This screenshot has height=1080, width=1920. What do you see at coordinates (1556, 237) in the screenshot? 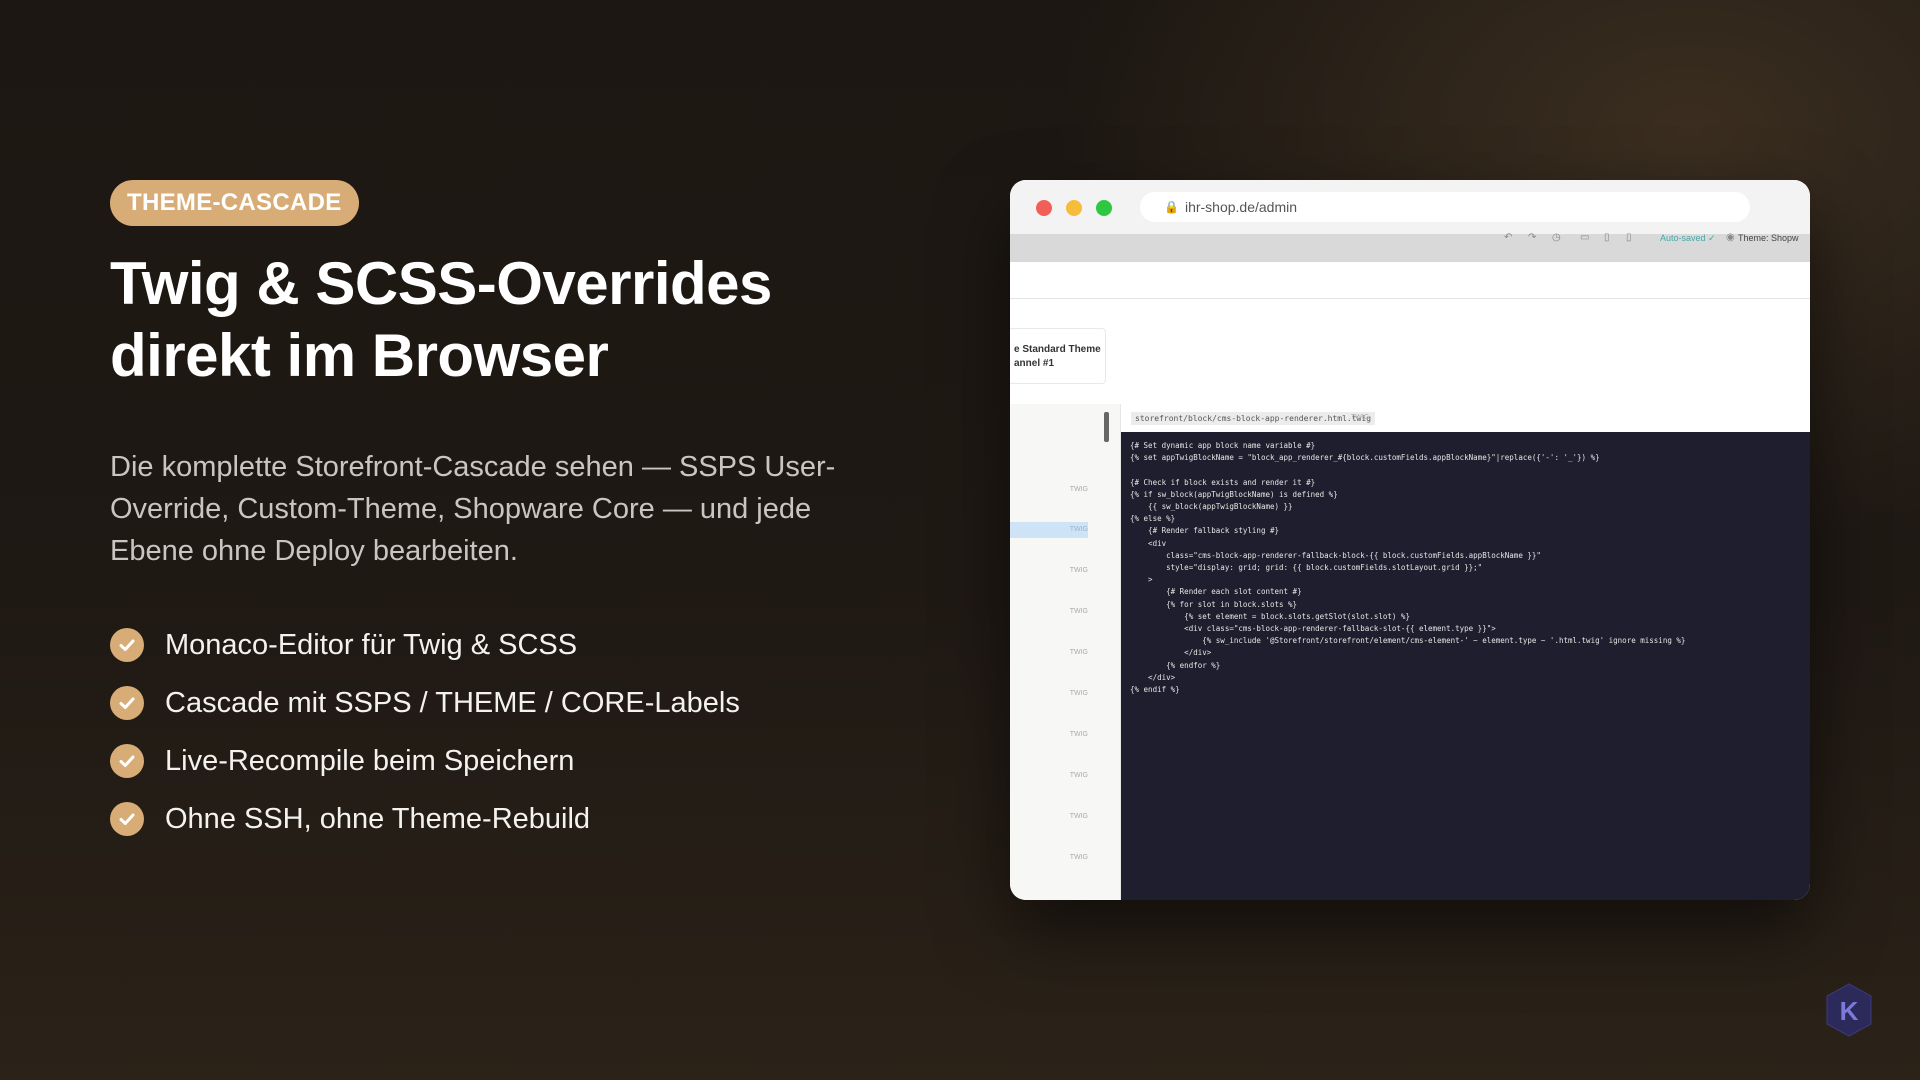
I see `history-icon: ◷` at bounding box center [1556, 237].